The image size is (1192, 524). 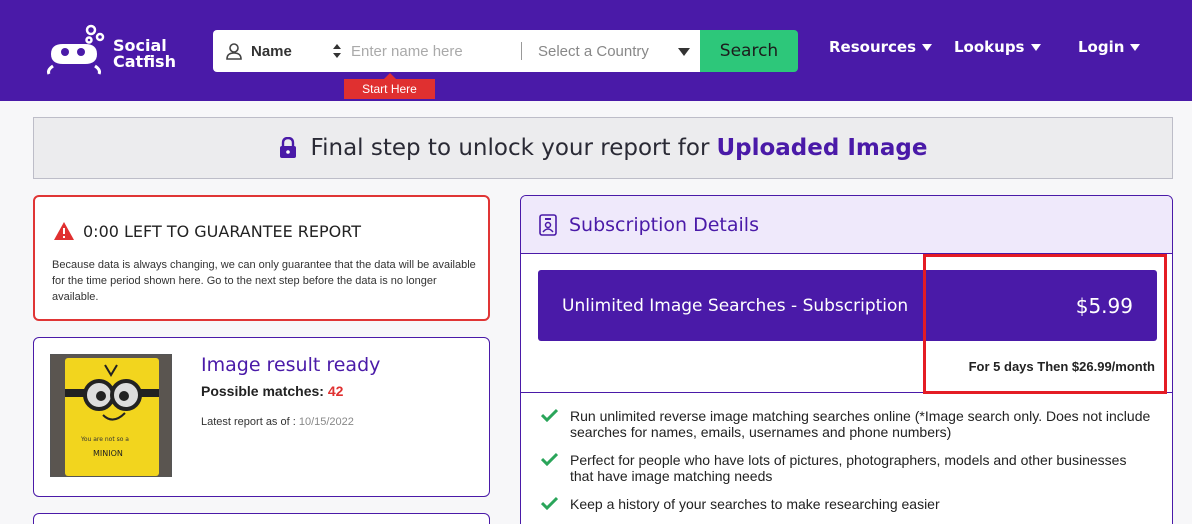 I want to click on subscription-title: Subscription Details, so click(x=664, y=224).